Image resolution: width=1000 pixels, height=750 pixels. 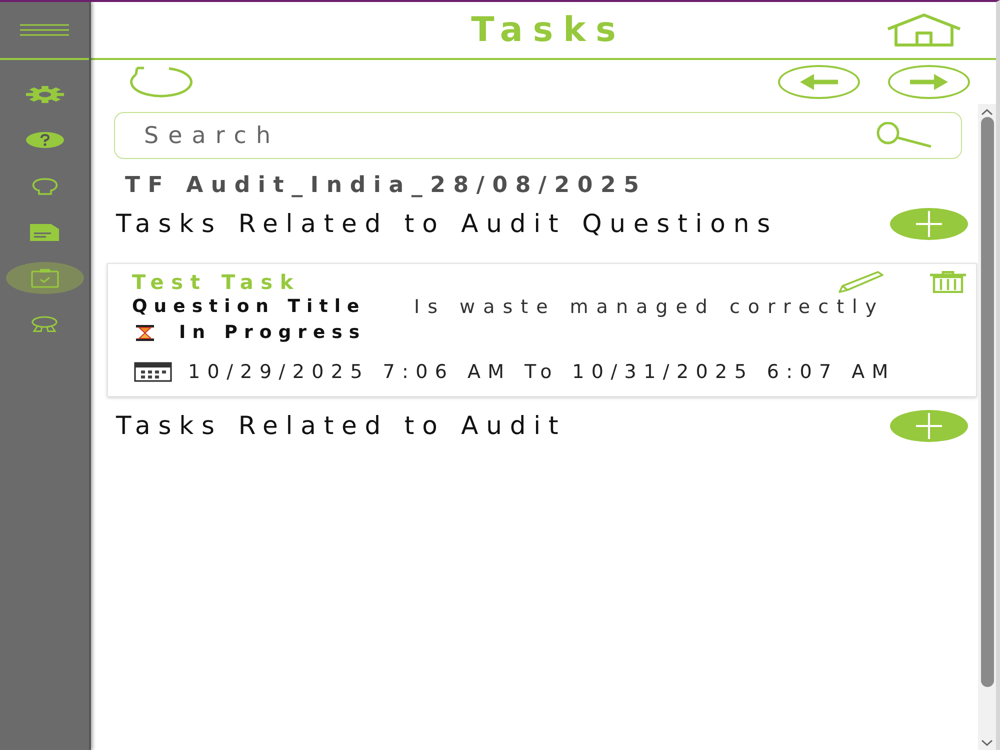 What do you see at coordinates (249, 307) in the screenshot?
I see `question-label: Question Title` at bounding box center [249, 307].